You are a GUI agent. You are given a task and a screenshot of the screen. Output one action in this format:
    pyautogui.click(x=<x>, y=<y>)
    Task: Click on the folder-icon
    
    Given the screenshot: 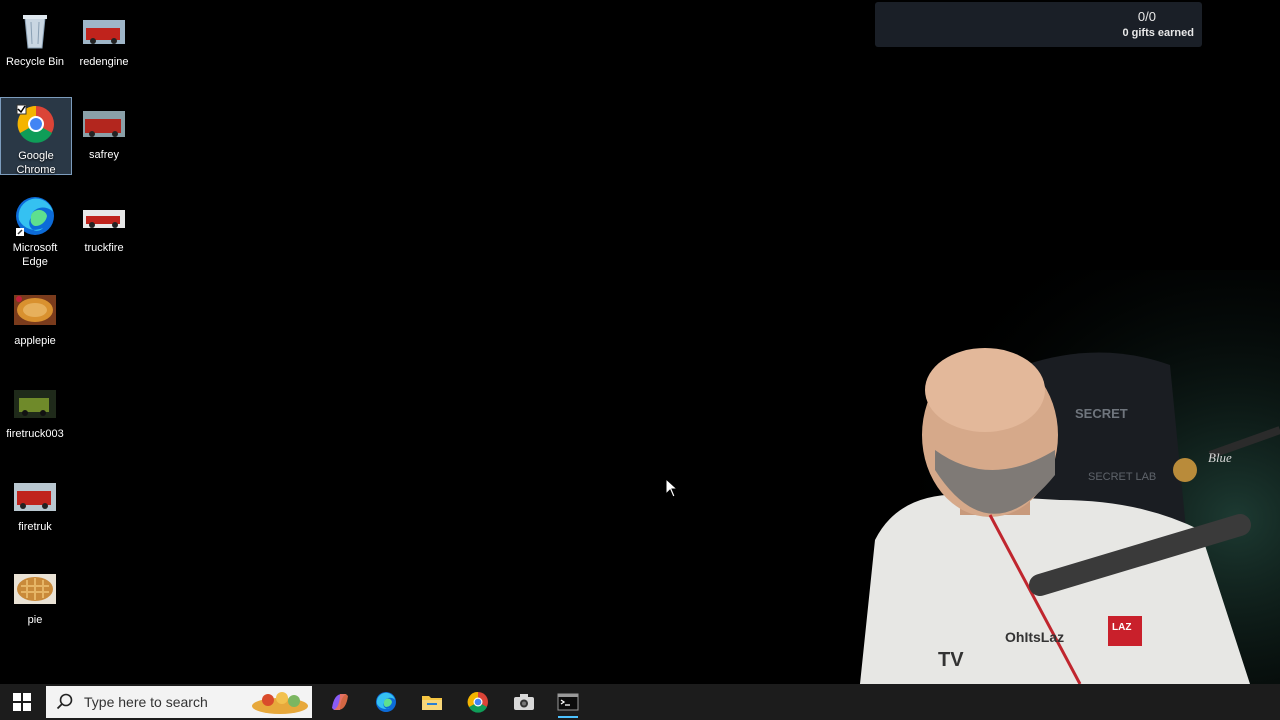 What is the action you would take?
    pyautogui.click(x=432, y=703)
    